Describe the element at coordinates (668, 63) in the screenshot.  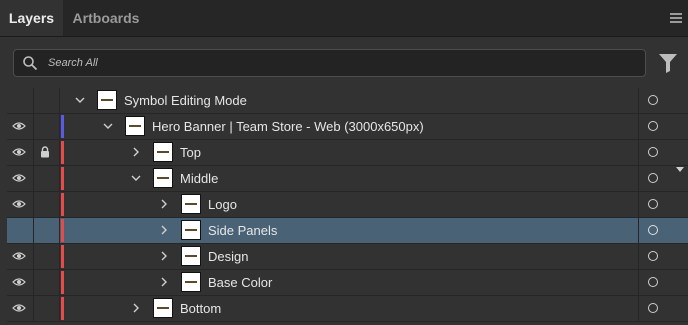
I see `filter-icon` at that location.